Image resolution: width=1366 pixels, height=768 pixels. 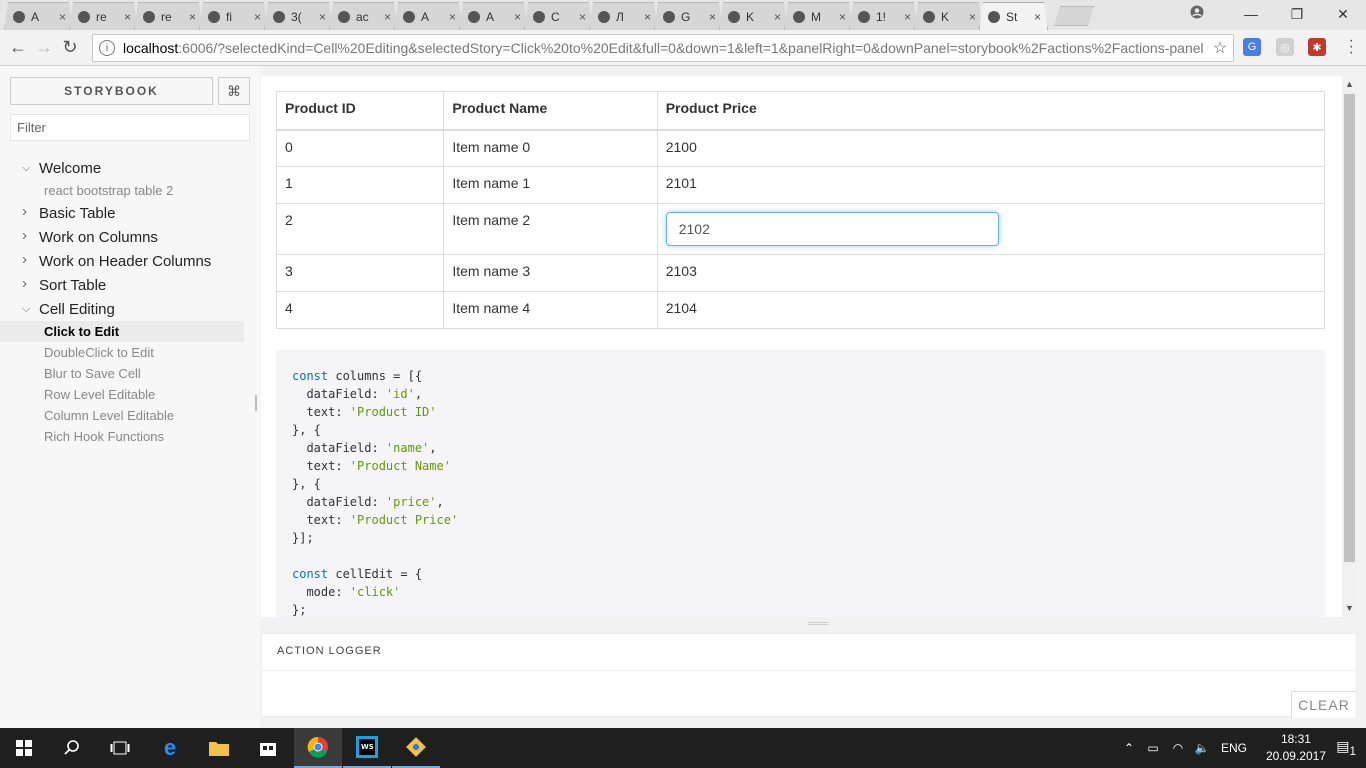 I want to click on menu-dots-icon: · · ·, so click(x=1351, y=47).